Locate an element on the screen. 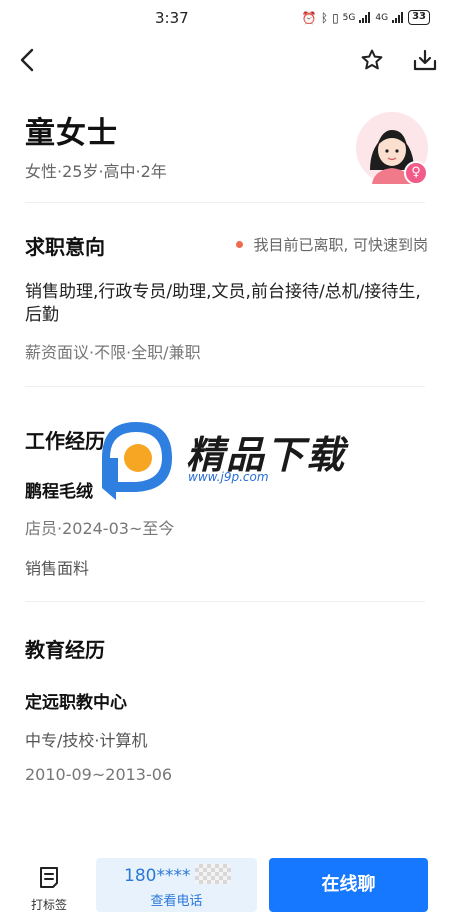  phone-mask-icon is located at coordinates (213, 874).